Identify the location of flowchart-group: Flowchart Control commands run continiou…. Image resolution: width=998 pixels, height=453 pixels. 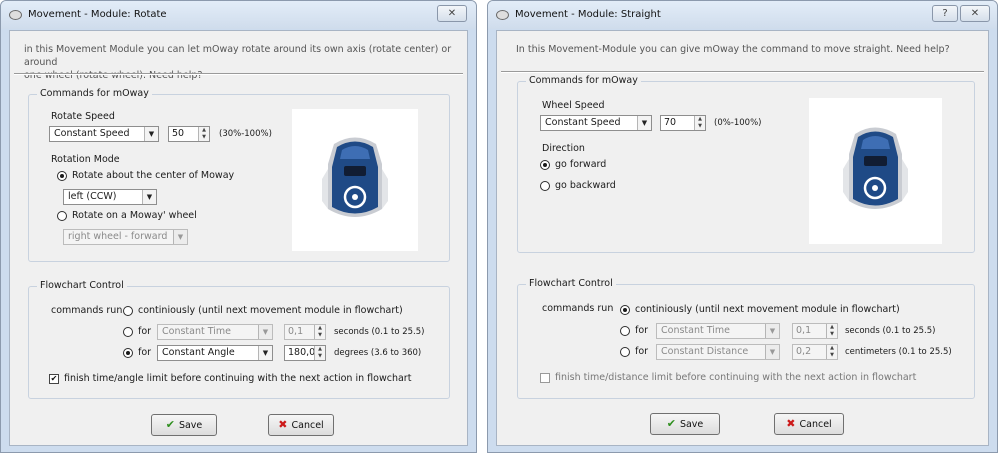
(239, 339).